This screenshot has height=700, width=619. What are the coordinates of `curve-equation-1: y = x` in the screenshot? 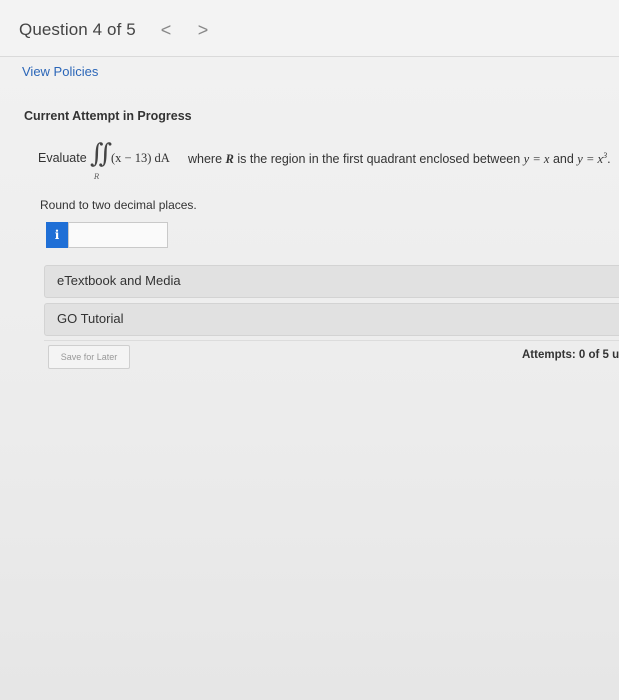 It's located at (536, 159).